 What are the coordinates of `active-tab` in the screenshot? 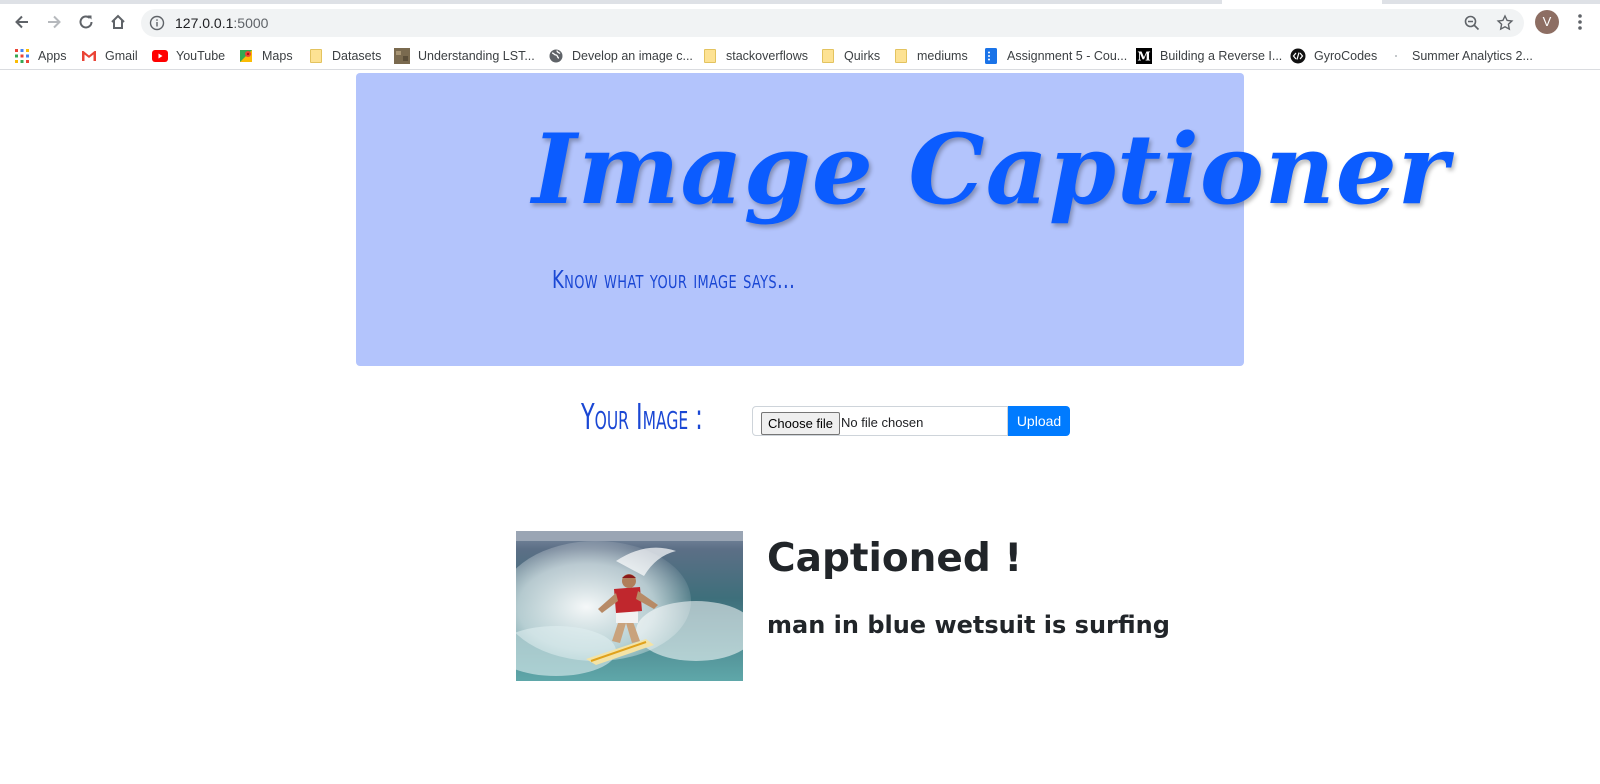 It's located at (1302, 2).